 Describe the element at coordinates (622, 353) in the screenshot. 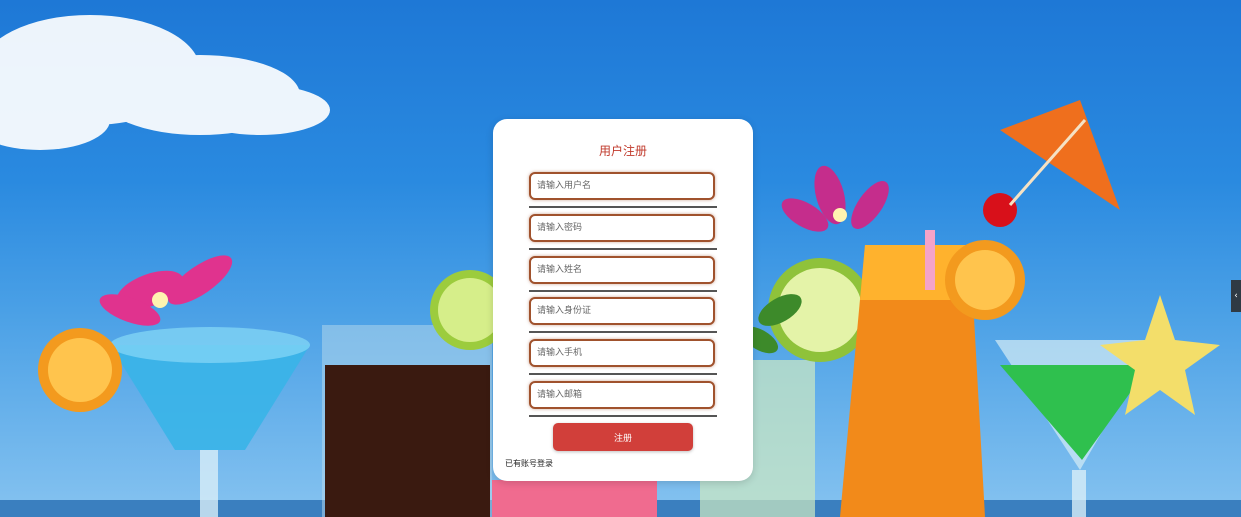

I see `phone-input` at that location.